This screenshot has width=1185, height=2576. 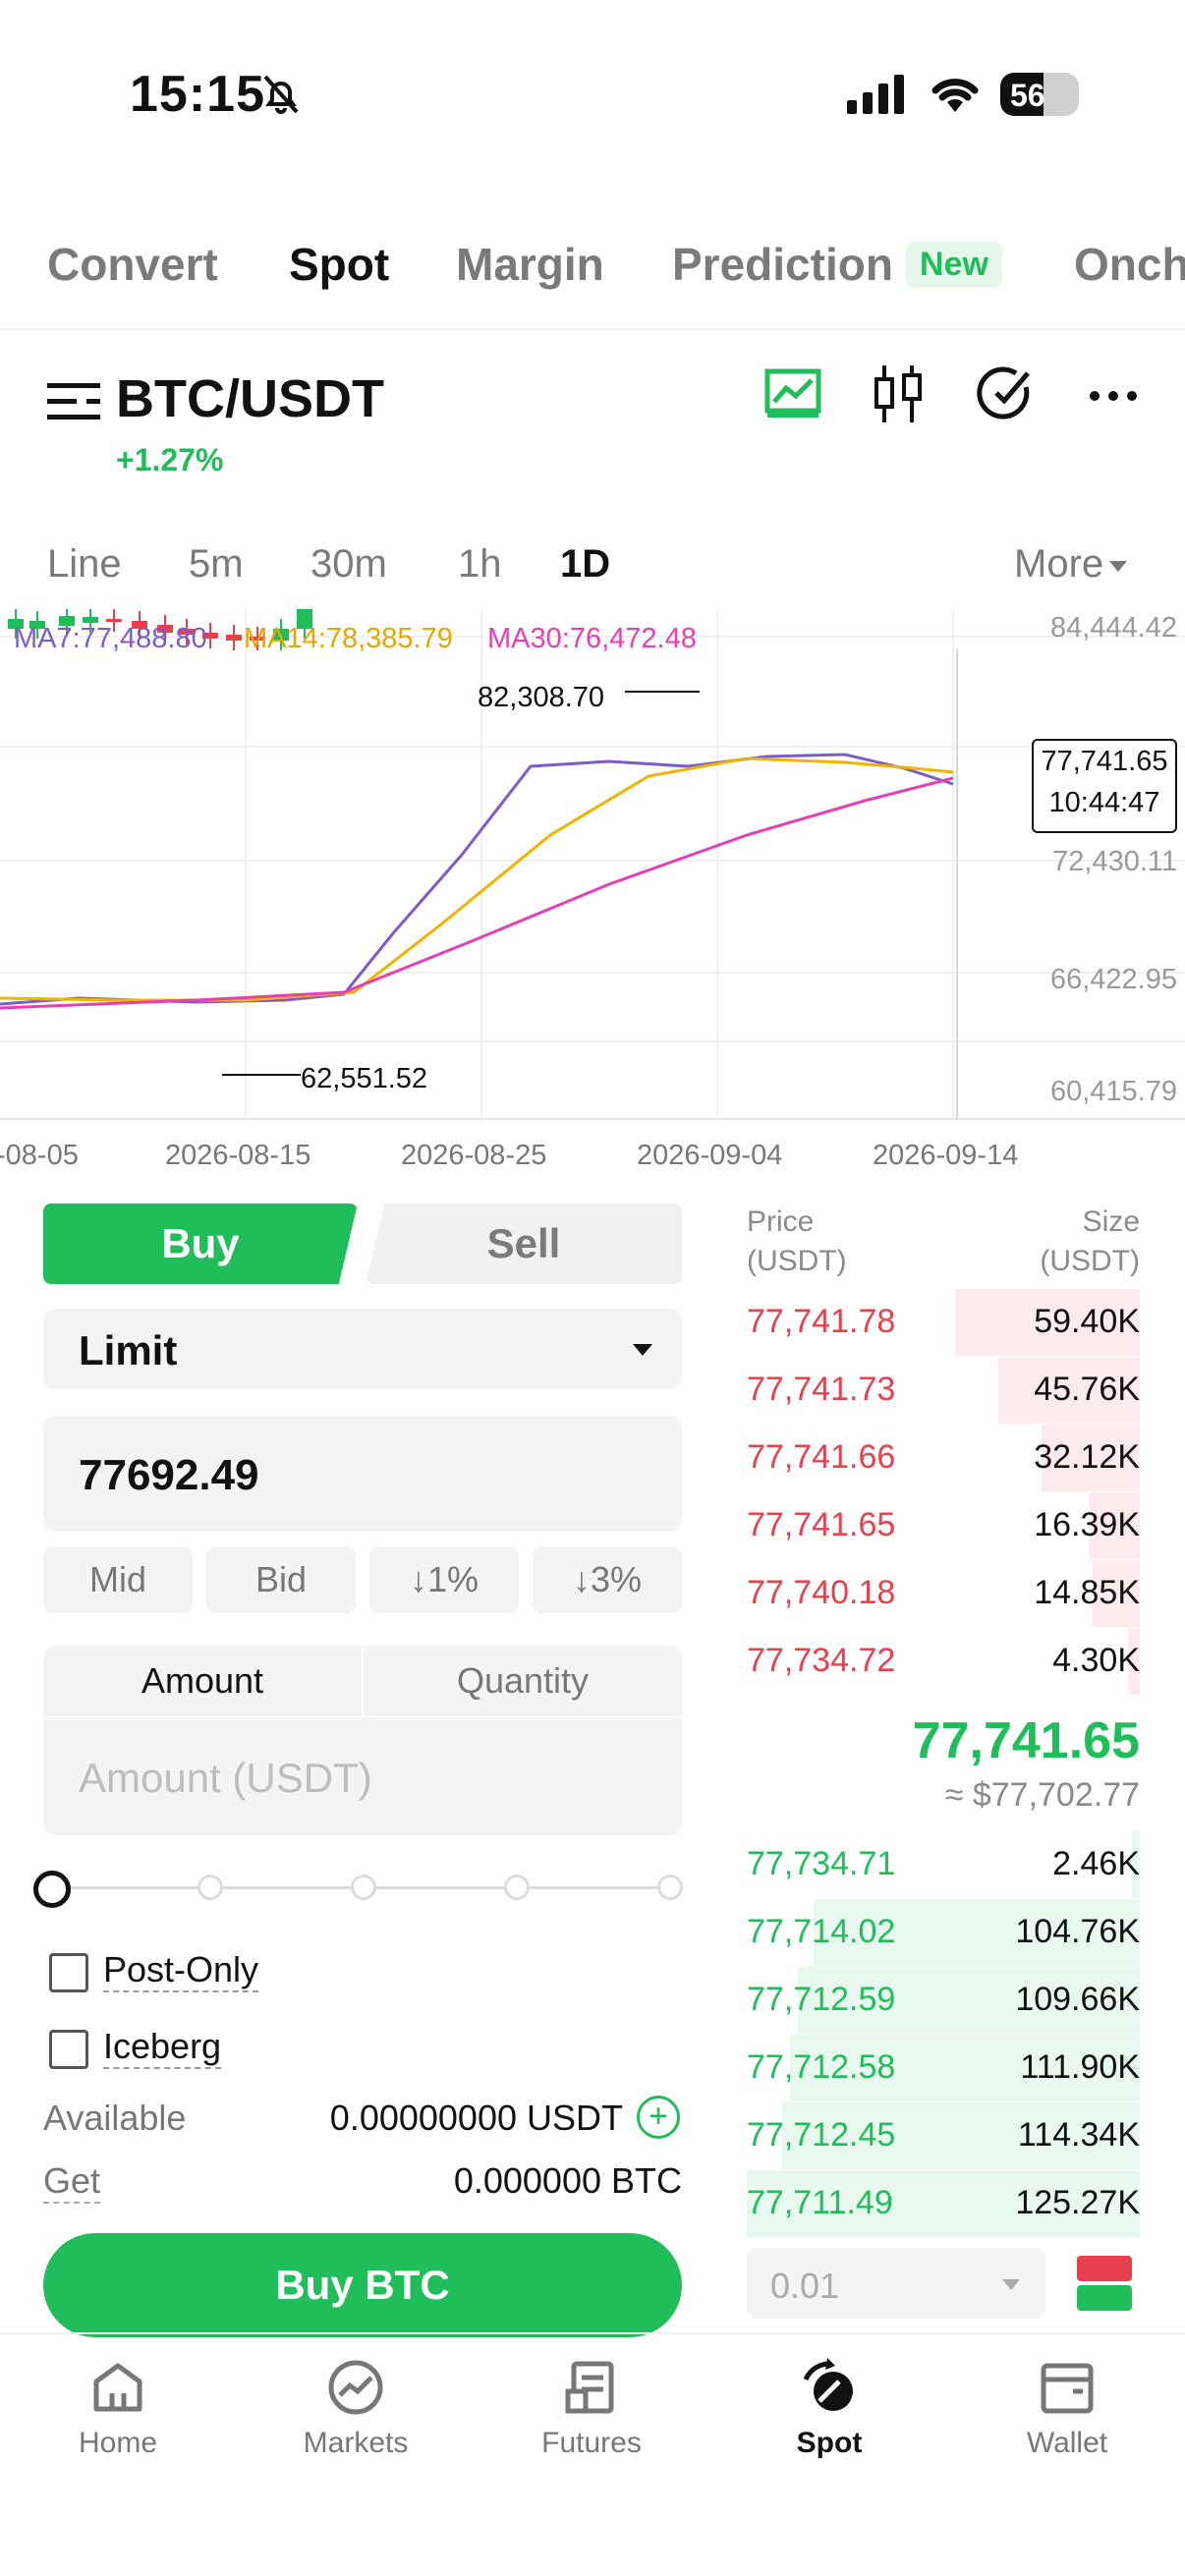 I want to click on more-options-icon, so click(x=1114, y=398).